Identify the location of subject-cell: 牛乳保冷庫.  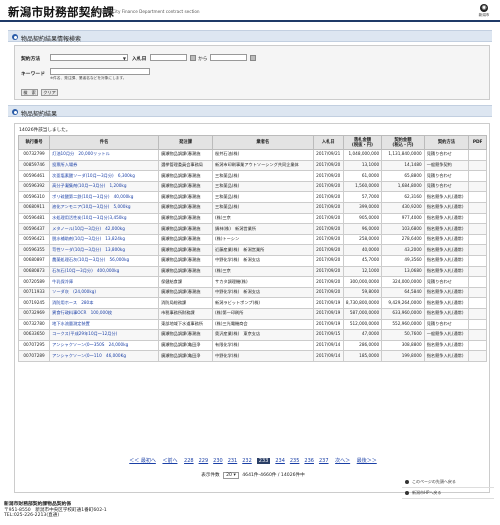
(104, 282).